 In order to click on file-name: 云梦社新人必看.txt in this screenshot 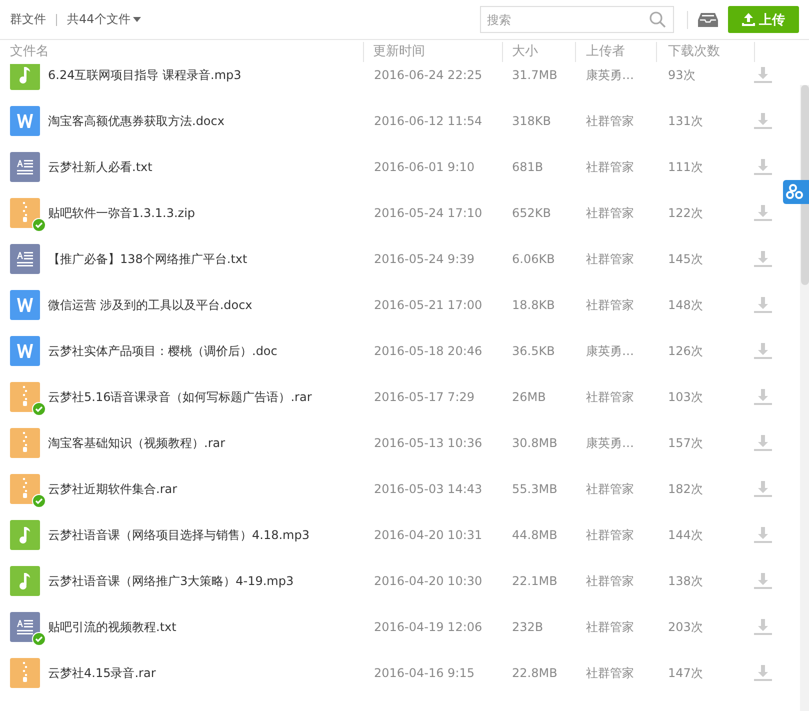, I will do `click(100, 167)`.